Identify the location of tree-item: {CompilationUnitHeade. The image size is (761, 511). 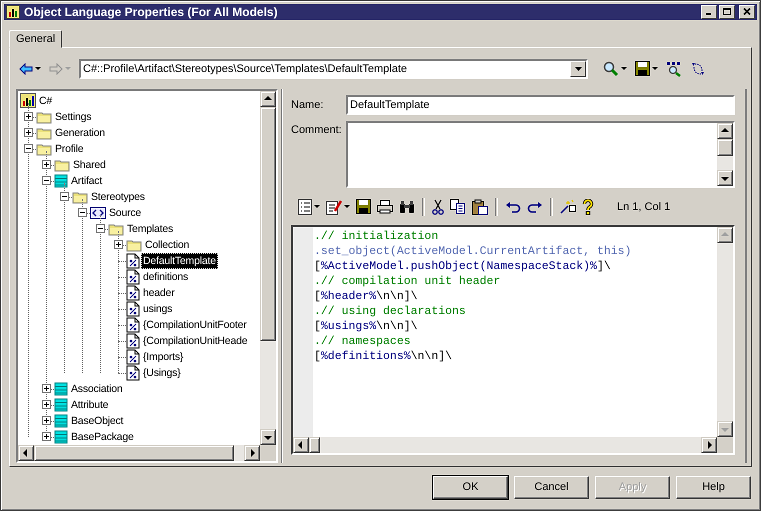
(195, 340).